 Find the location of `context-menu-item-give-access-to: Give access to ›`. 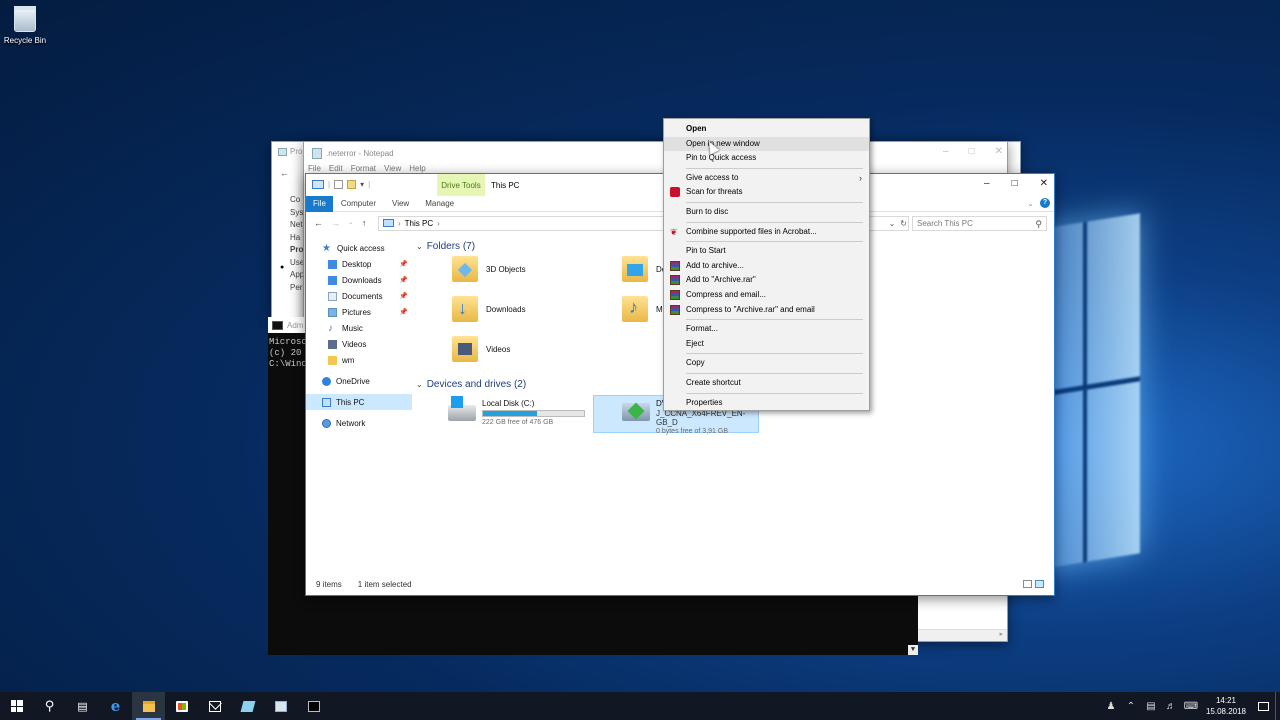

context-menu-item-give-access-to: Give access to › is located at coordinates (766, 178).